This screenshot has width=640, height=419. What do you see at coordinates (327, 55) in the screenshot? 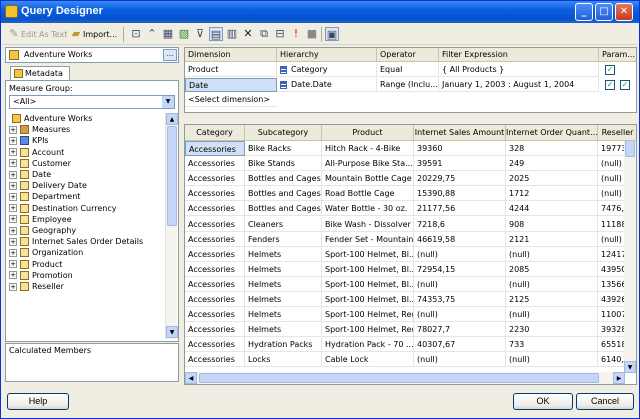
I see `filter-column-header: Hierarchy` at bounding box center [327, 55].